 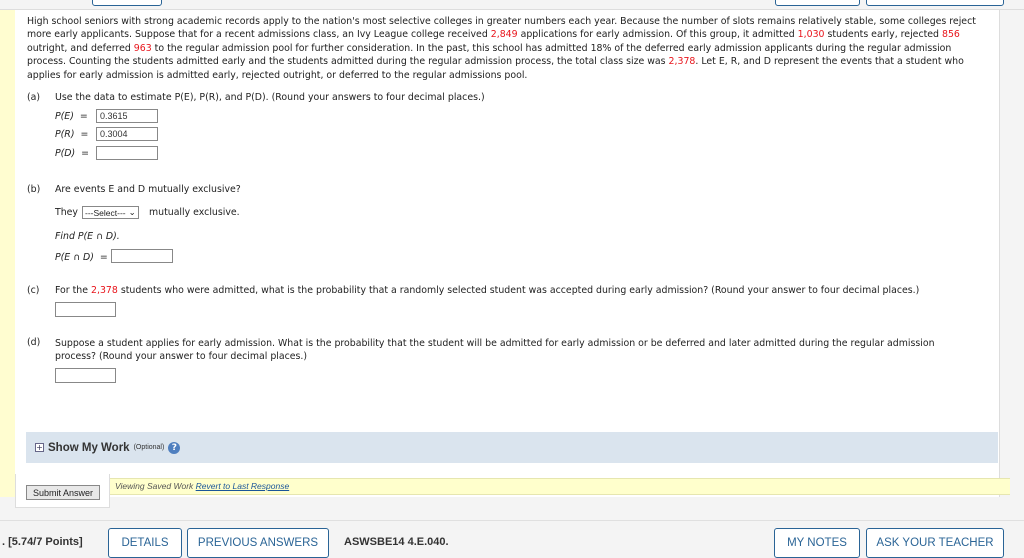 What do you see at coordinates (396, 542) in the screenshot?
I see `question-code: ASWSBE14 4.E.040.` at bounding box center [396, 542].